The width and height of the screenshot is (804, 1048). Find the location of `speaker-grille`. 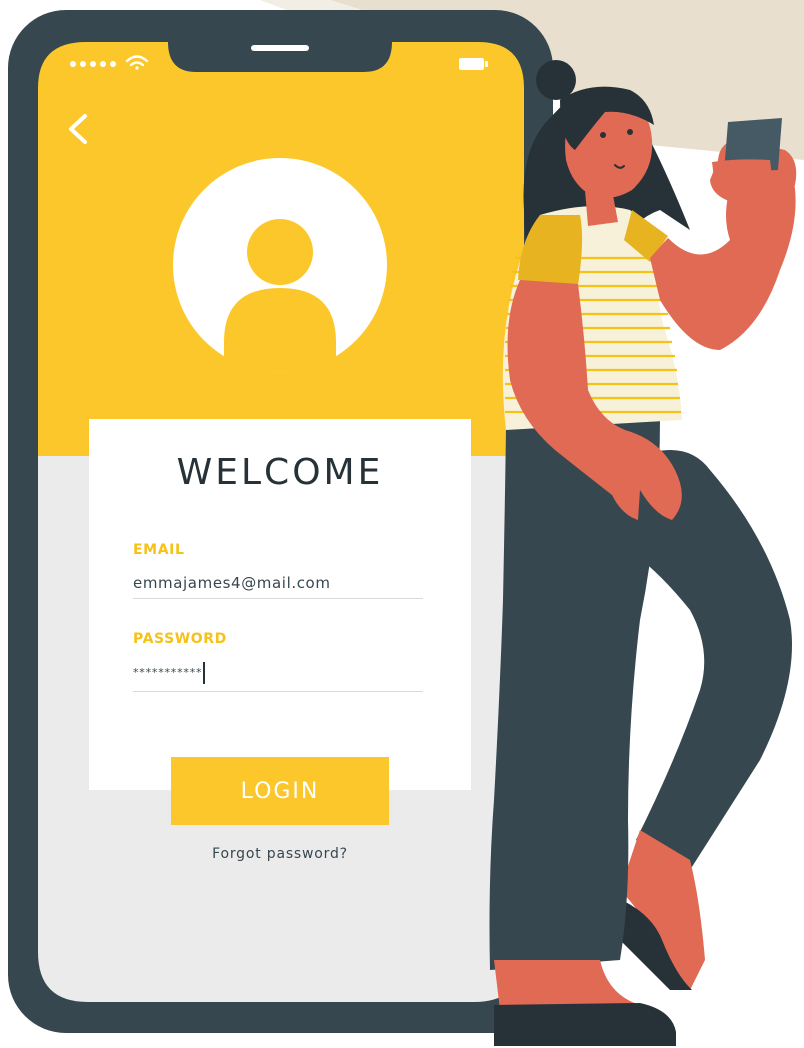

speaker-grille is located at coordinates (280, 48).